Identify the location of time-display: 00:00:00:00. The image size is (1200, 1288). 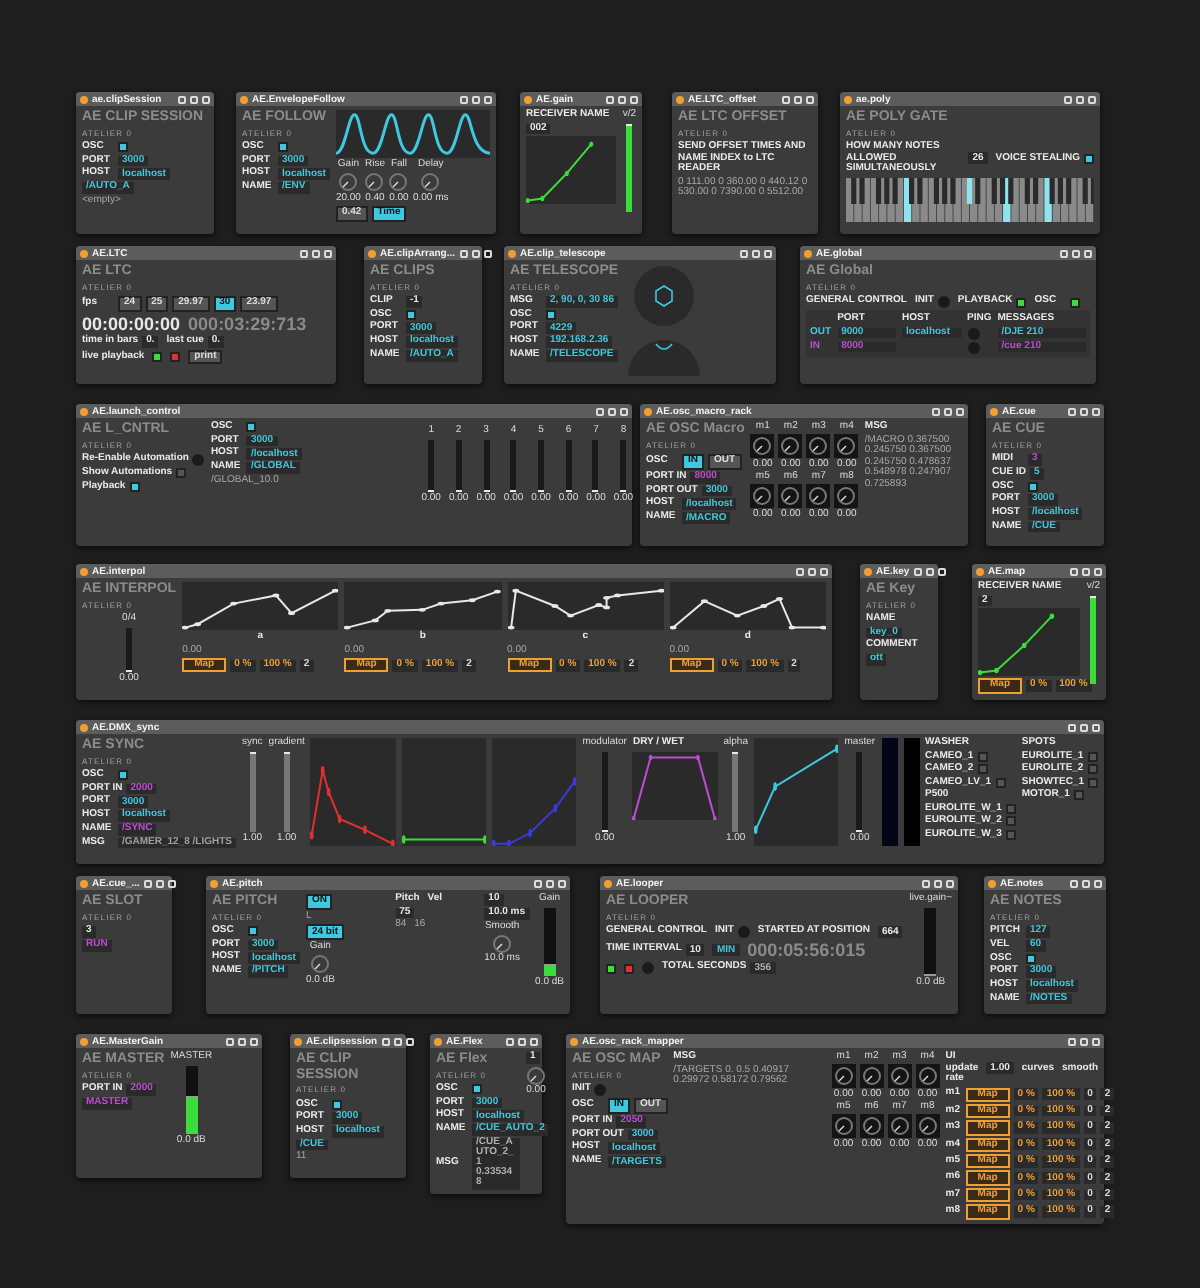
(131, 323).